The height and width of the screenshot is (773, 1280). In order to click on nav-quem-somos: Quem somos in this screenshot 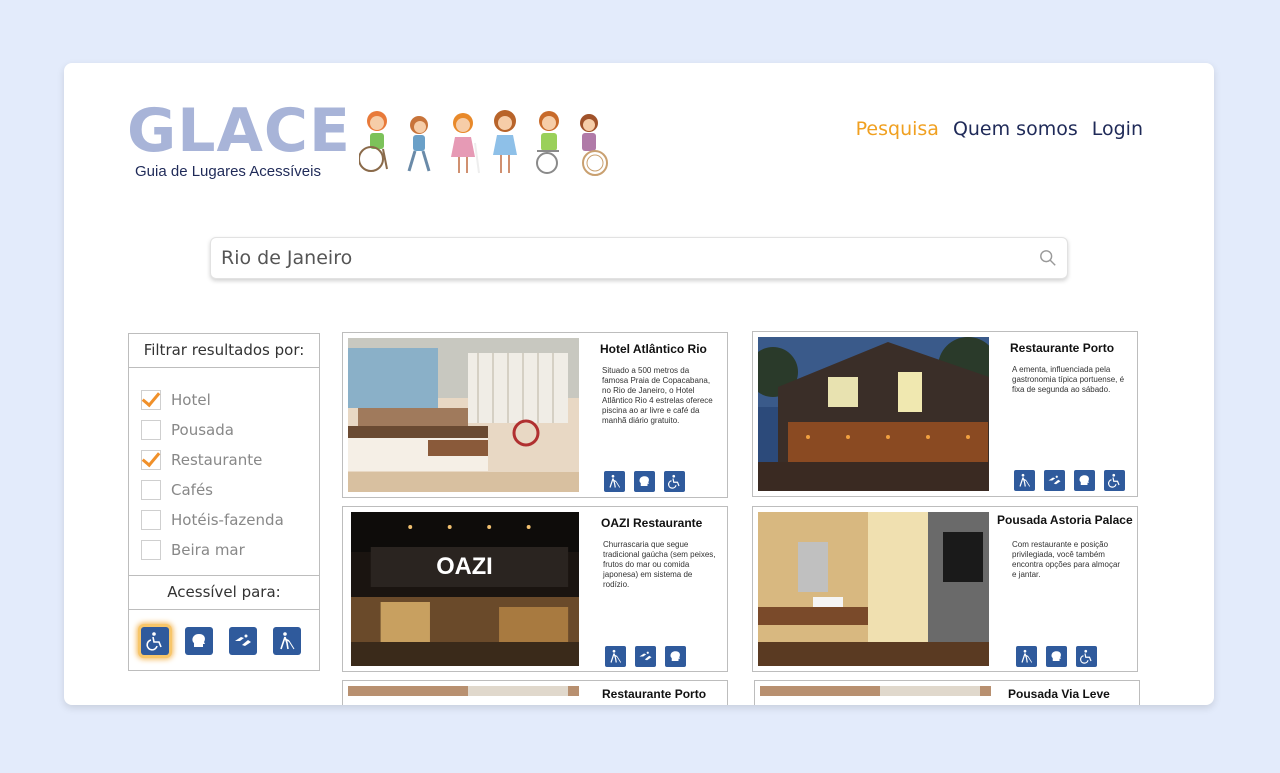, I will do `click(1015, 129)`.